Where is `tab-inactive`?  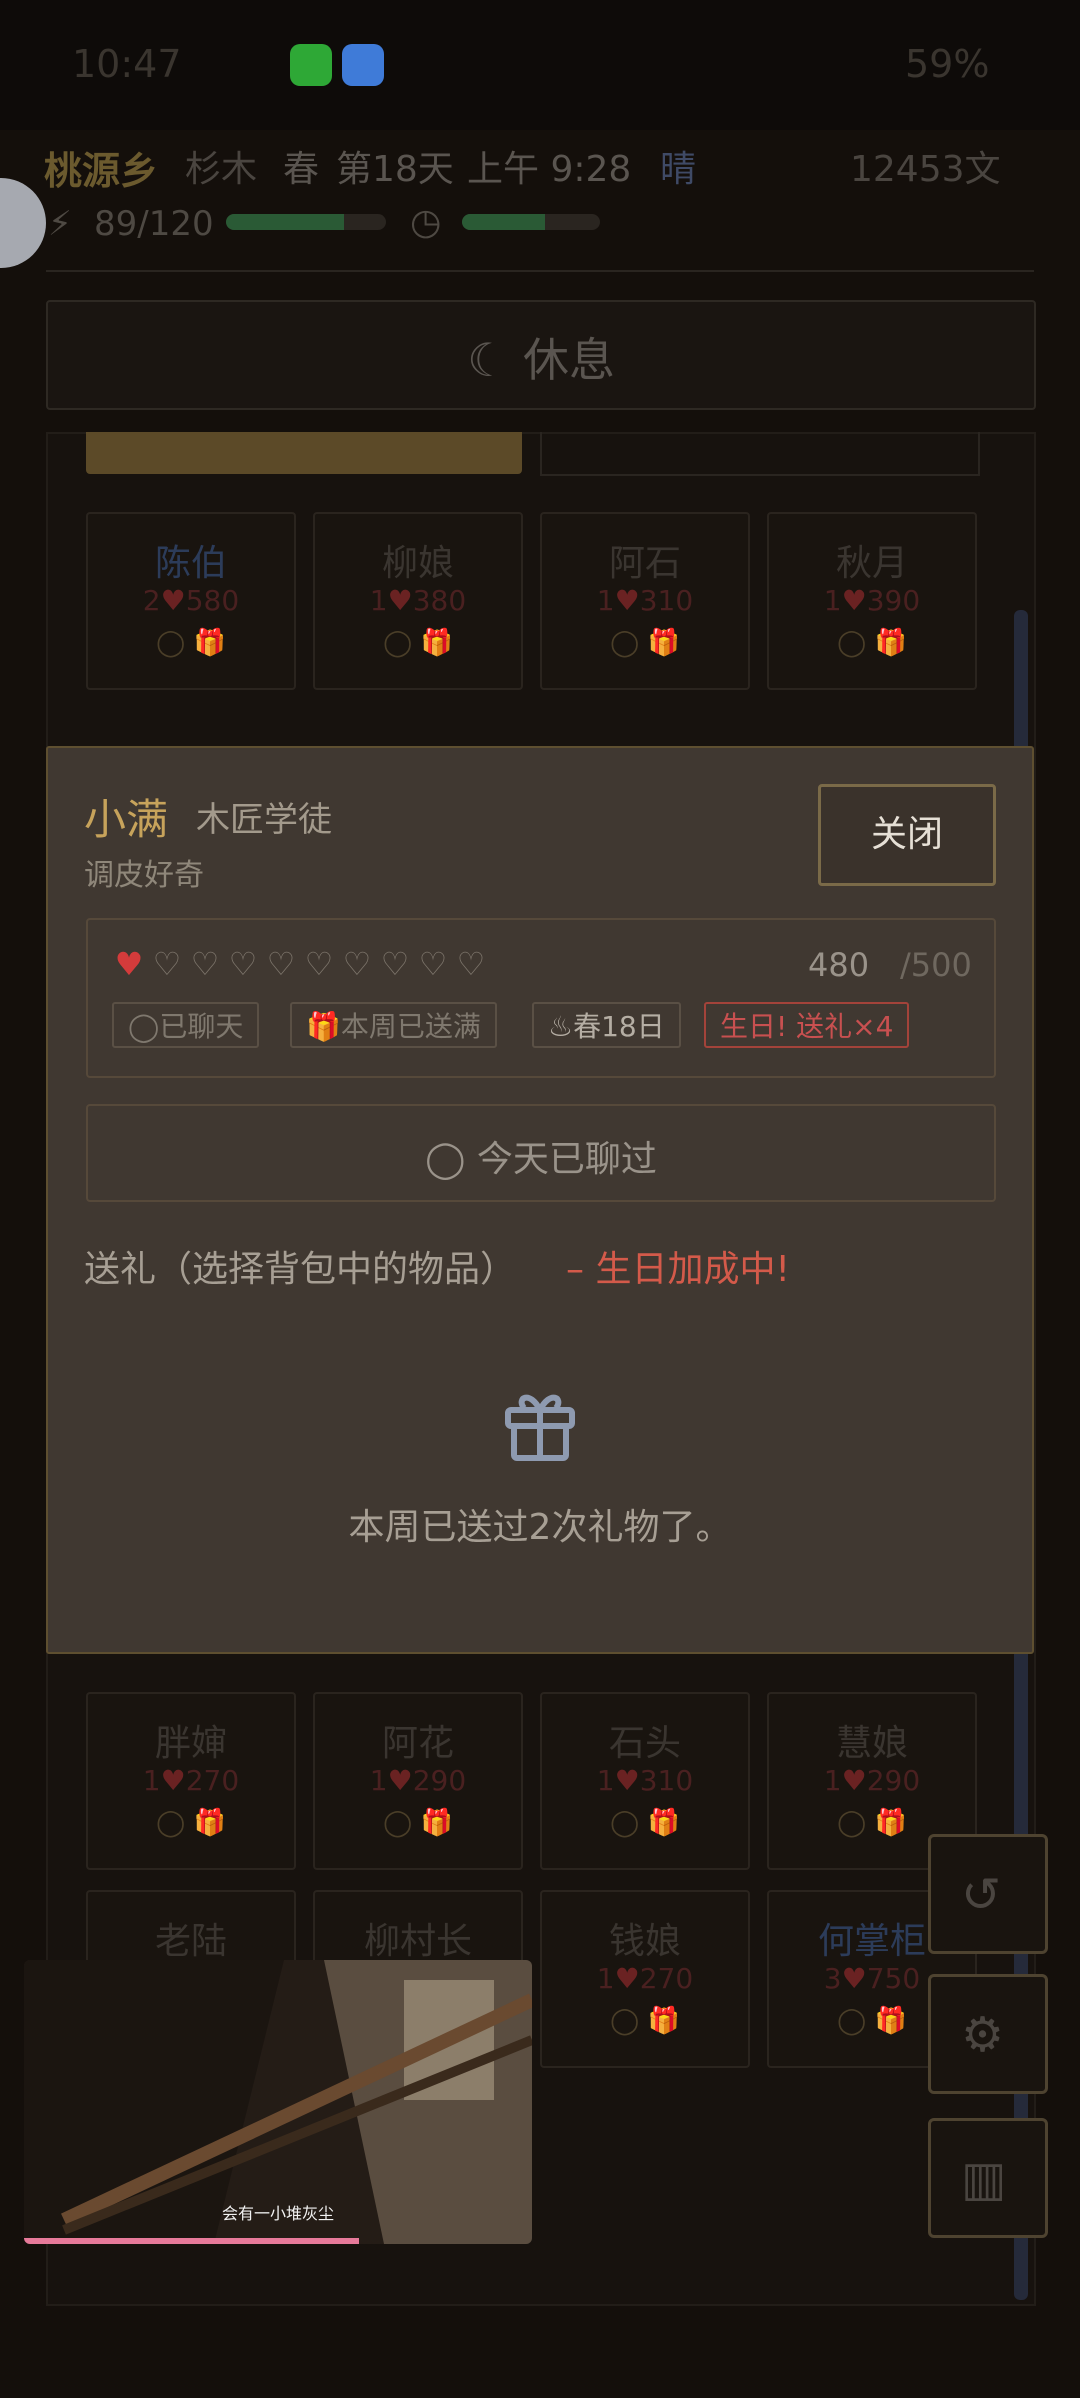 tab-inactive is located at coordinates (760, 454).